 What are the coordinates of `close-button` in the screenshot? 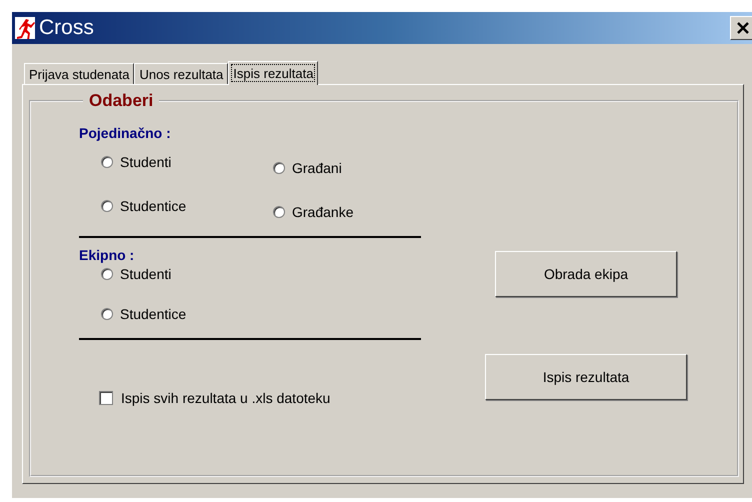 It's located at (741, 28).